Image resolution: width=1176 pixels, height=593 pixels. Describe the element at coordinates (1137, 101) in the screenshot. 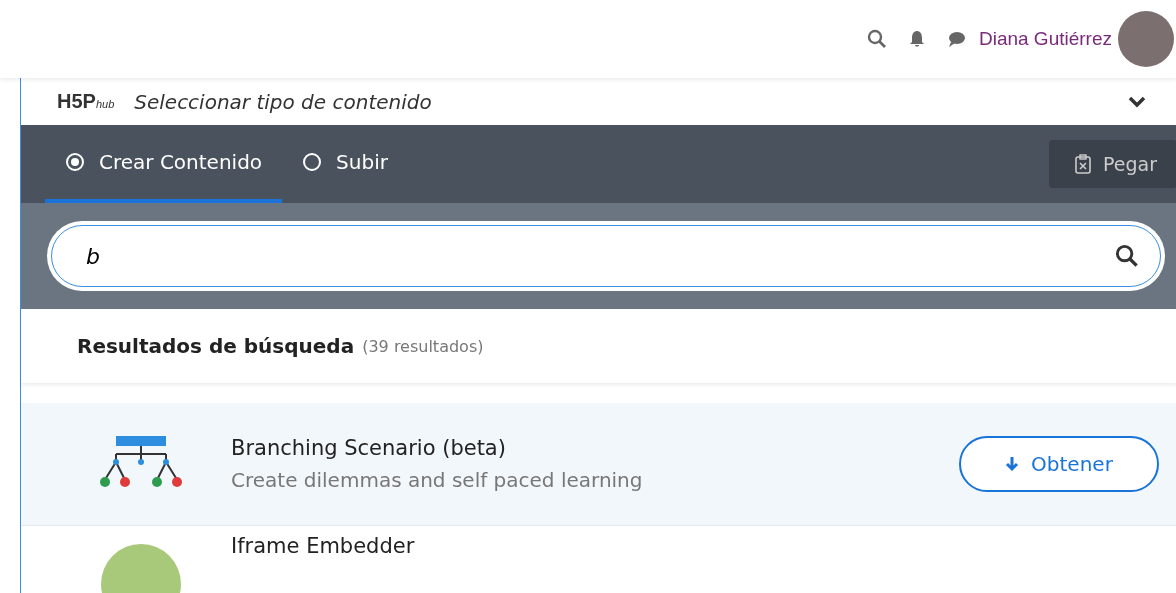

I see `chevron-icon` at that location.